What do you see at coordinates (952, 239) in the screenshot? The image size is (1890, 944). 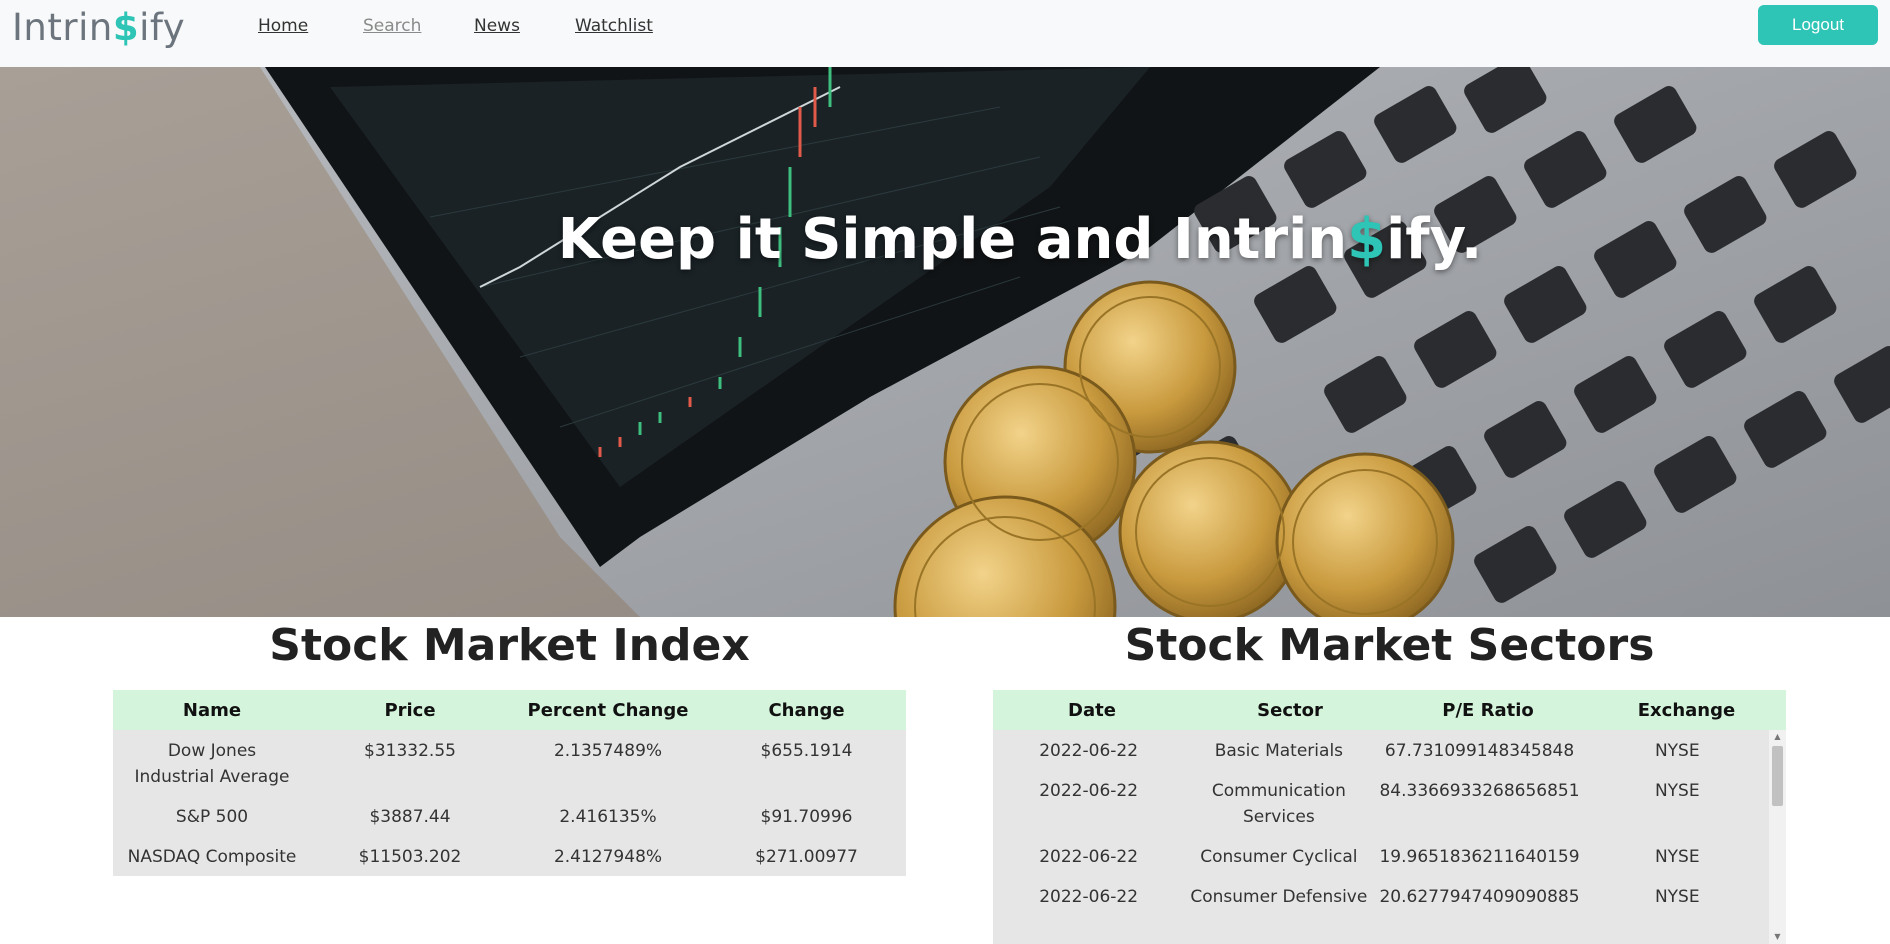 I see `hero-title-prefix: Keep it Simple and Intrin` at bounding box center [952, 239].